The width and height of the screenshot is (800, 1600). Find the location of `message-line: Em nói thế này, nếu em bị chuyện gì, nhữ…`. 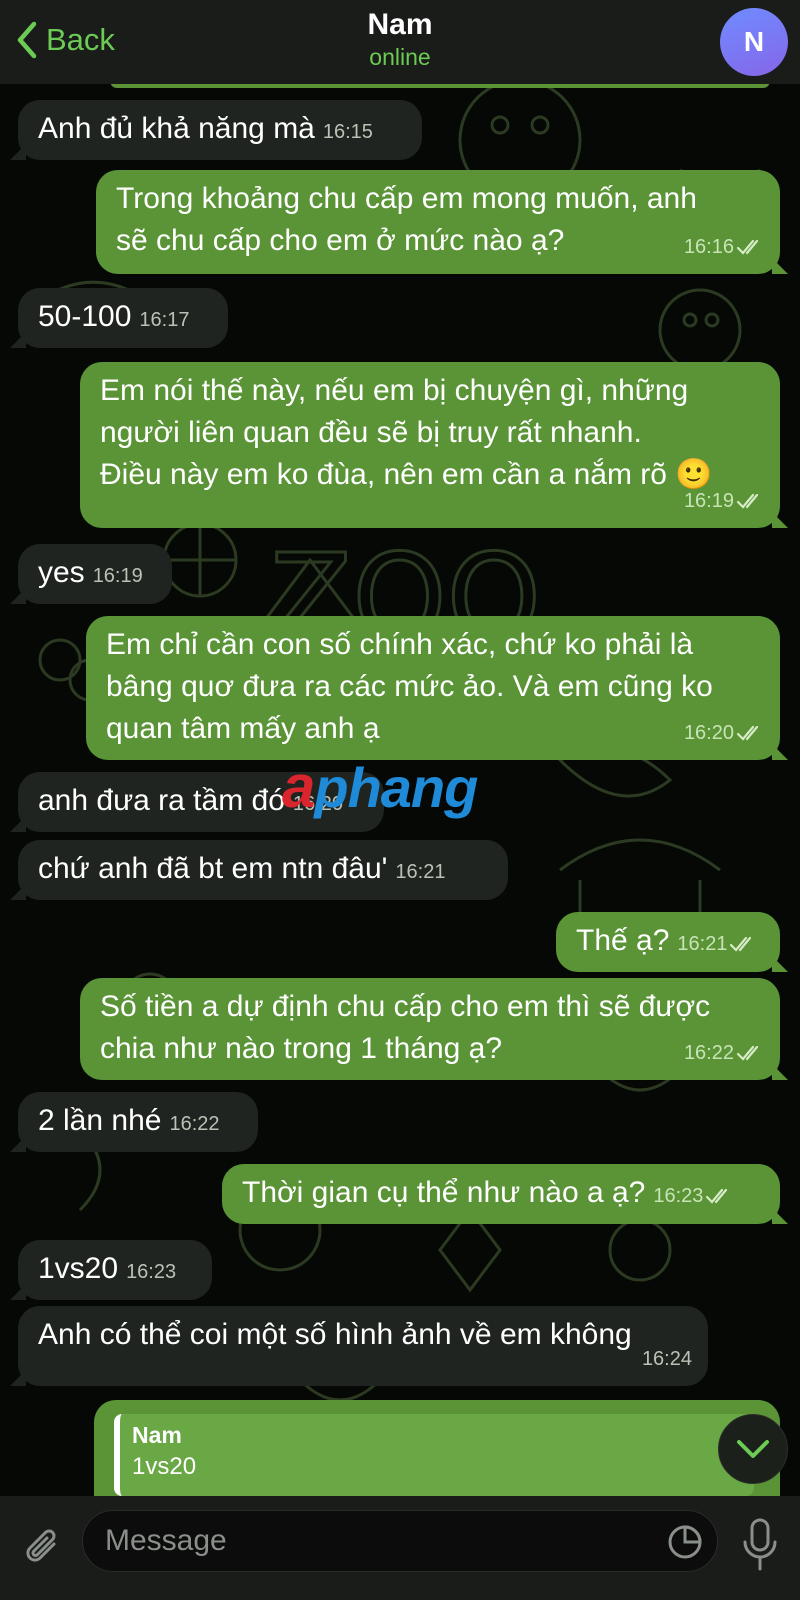

message-line: Em nói thế này, nếu em bị chuyện gì, nhữ… is located at coordinates (394, 390).